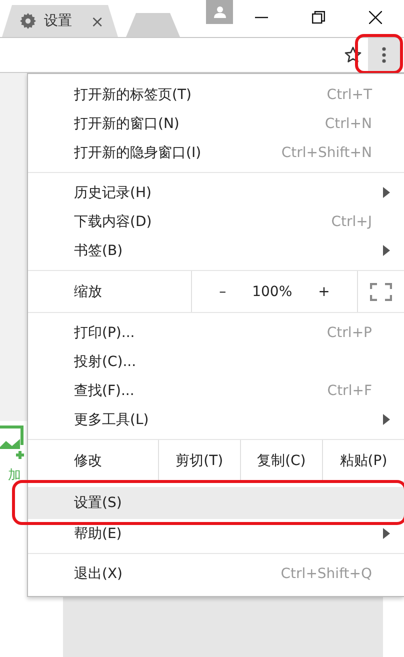  I want to click on menu-item: 帮助(E), so click(216, 533).